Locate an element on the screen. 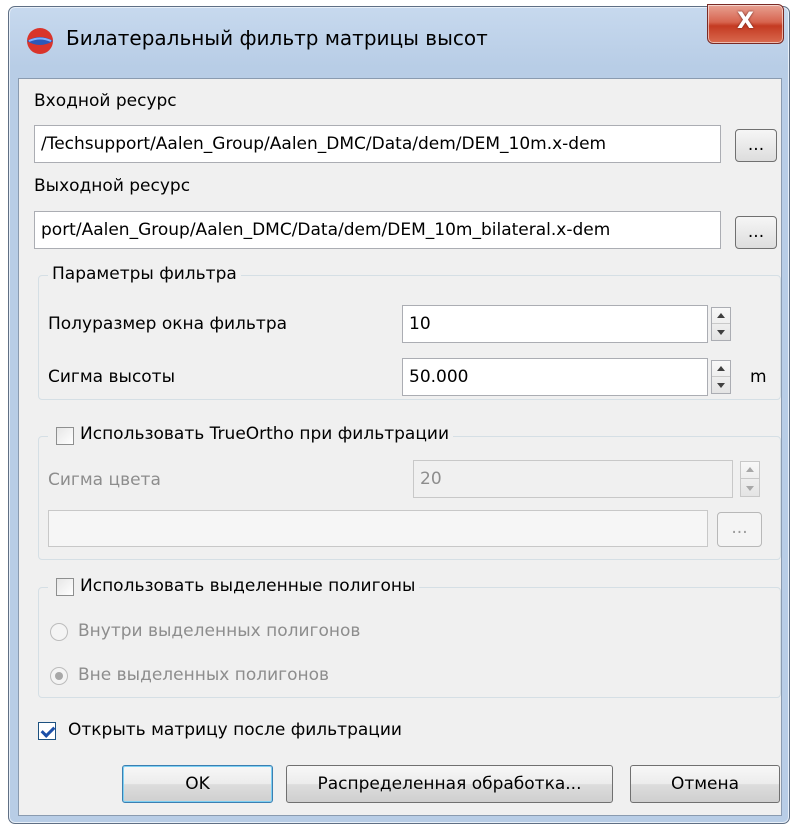  filter-params-legend: Параметры фильтра is located at coordinates (144, 274).